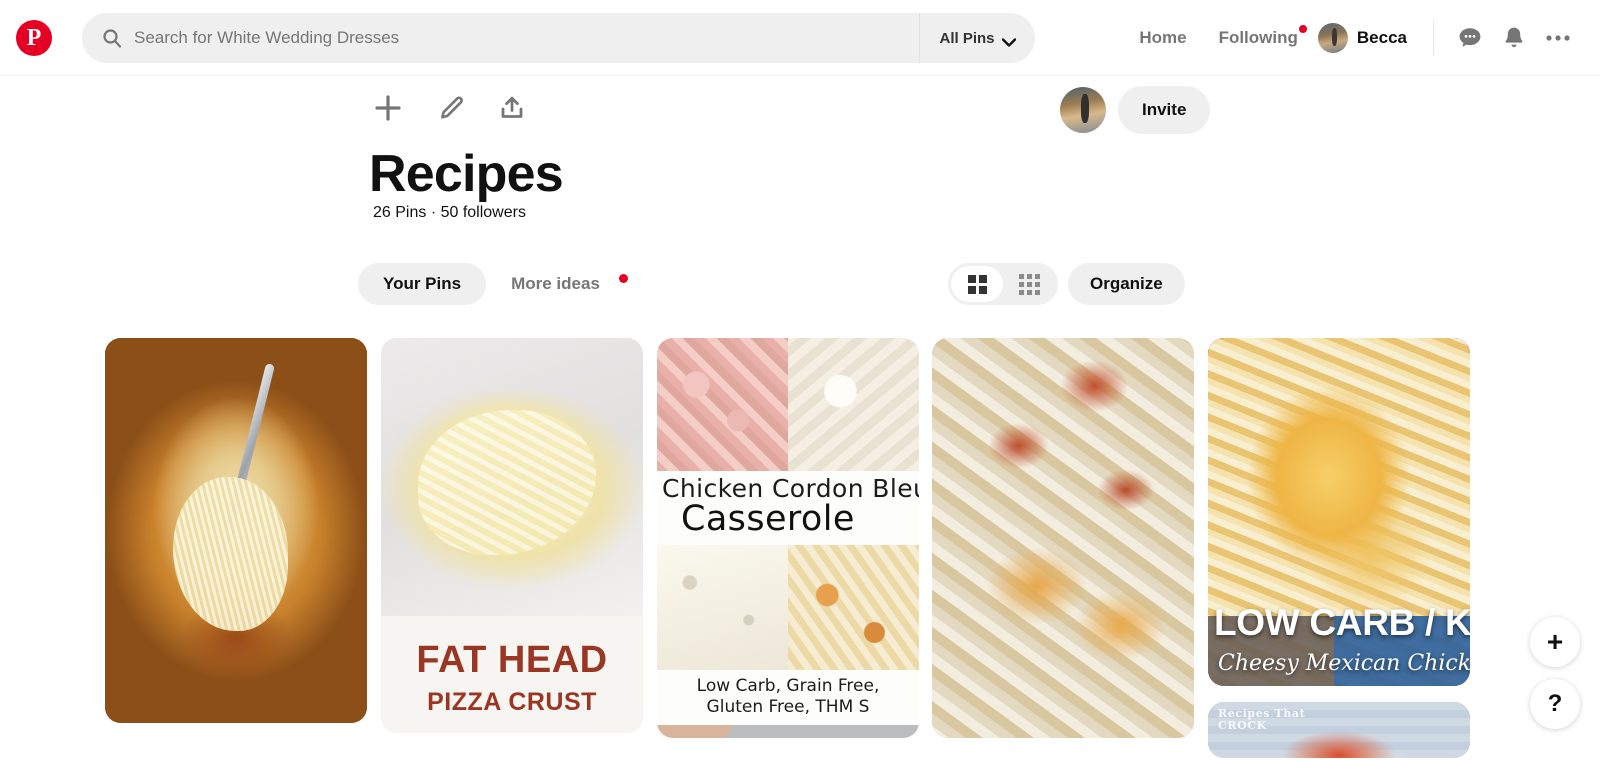 The width and height of the screenshot is (1600, 774). I want to click on pinterest-logo-icon: P, so click(34, 38).